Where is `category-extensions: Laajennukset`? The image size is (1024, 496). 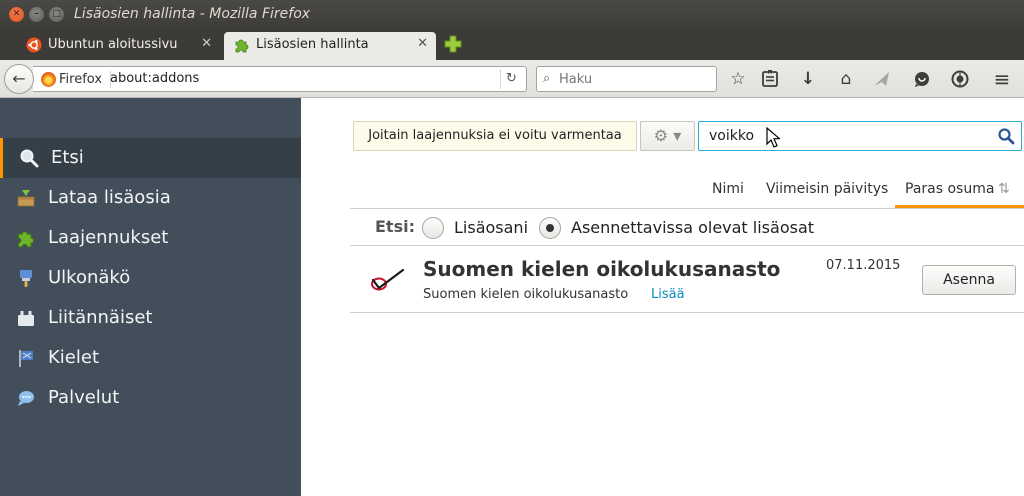 category-extensions: Laajennukset is located at coordinates (150, 238).